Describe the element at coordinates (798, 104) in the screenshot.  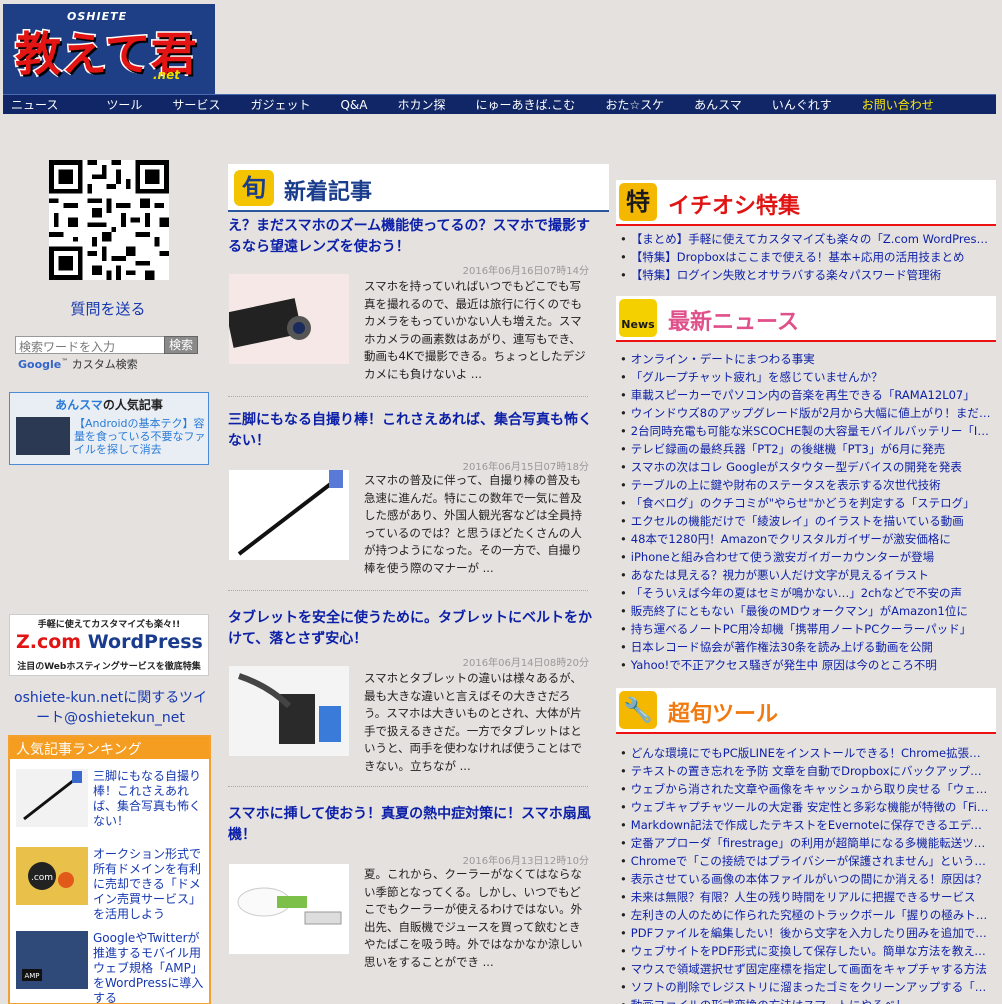
I see `nav-item-ingress: いんぐれす` at that location.